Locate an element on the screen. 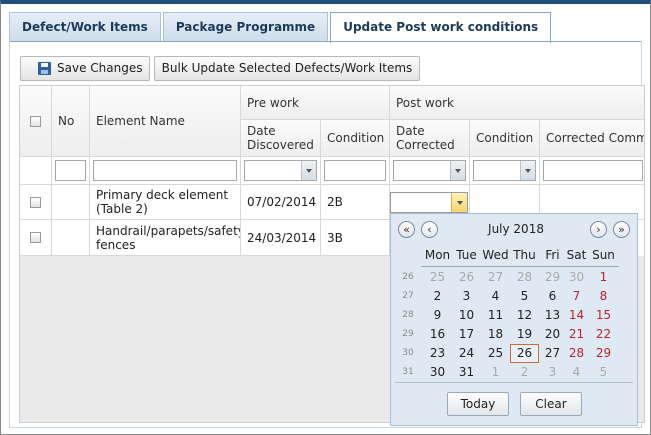 Image resolution: width=651 pixels, height=435 pixels. filter-cell-date-discovered is located at coordinates (281, 171).